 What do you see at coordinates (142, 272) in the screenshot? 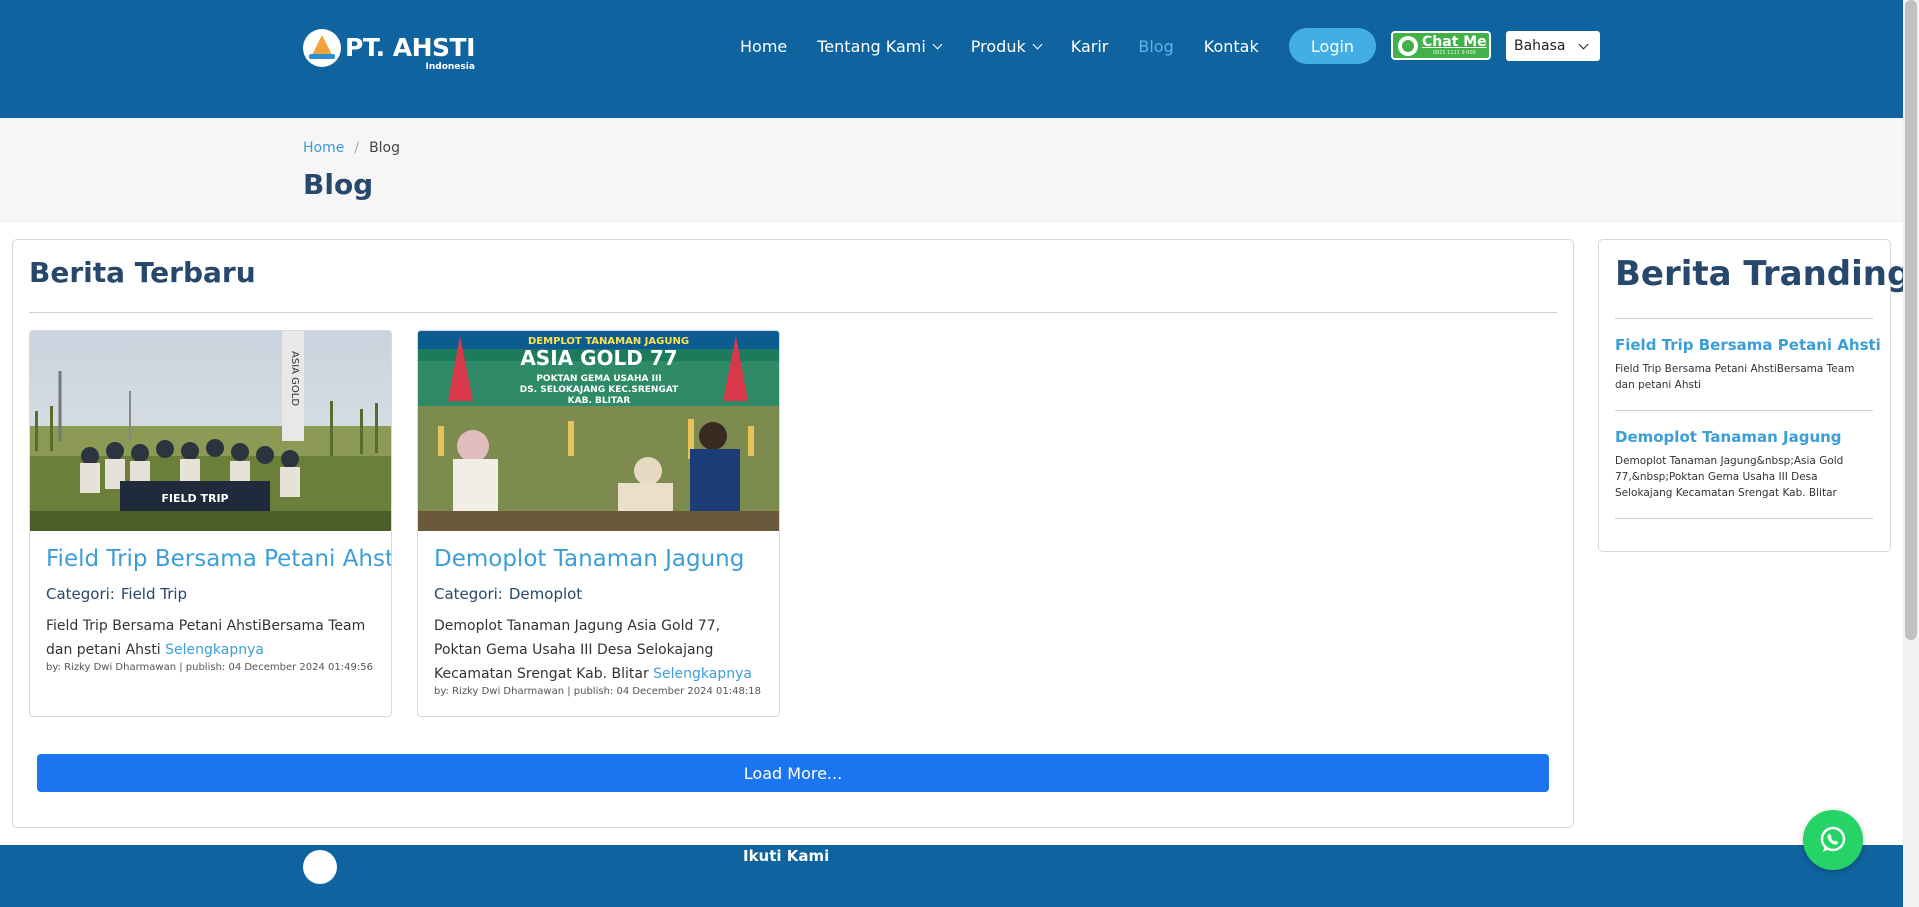
I see `section-title: Berita Terbaru` at bounding box center [142, 272].